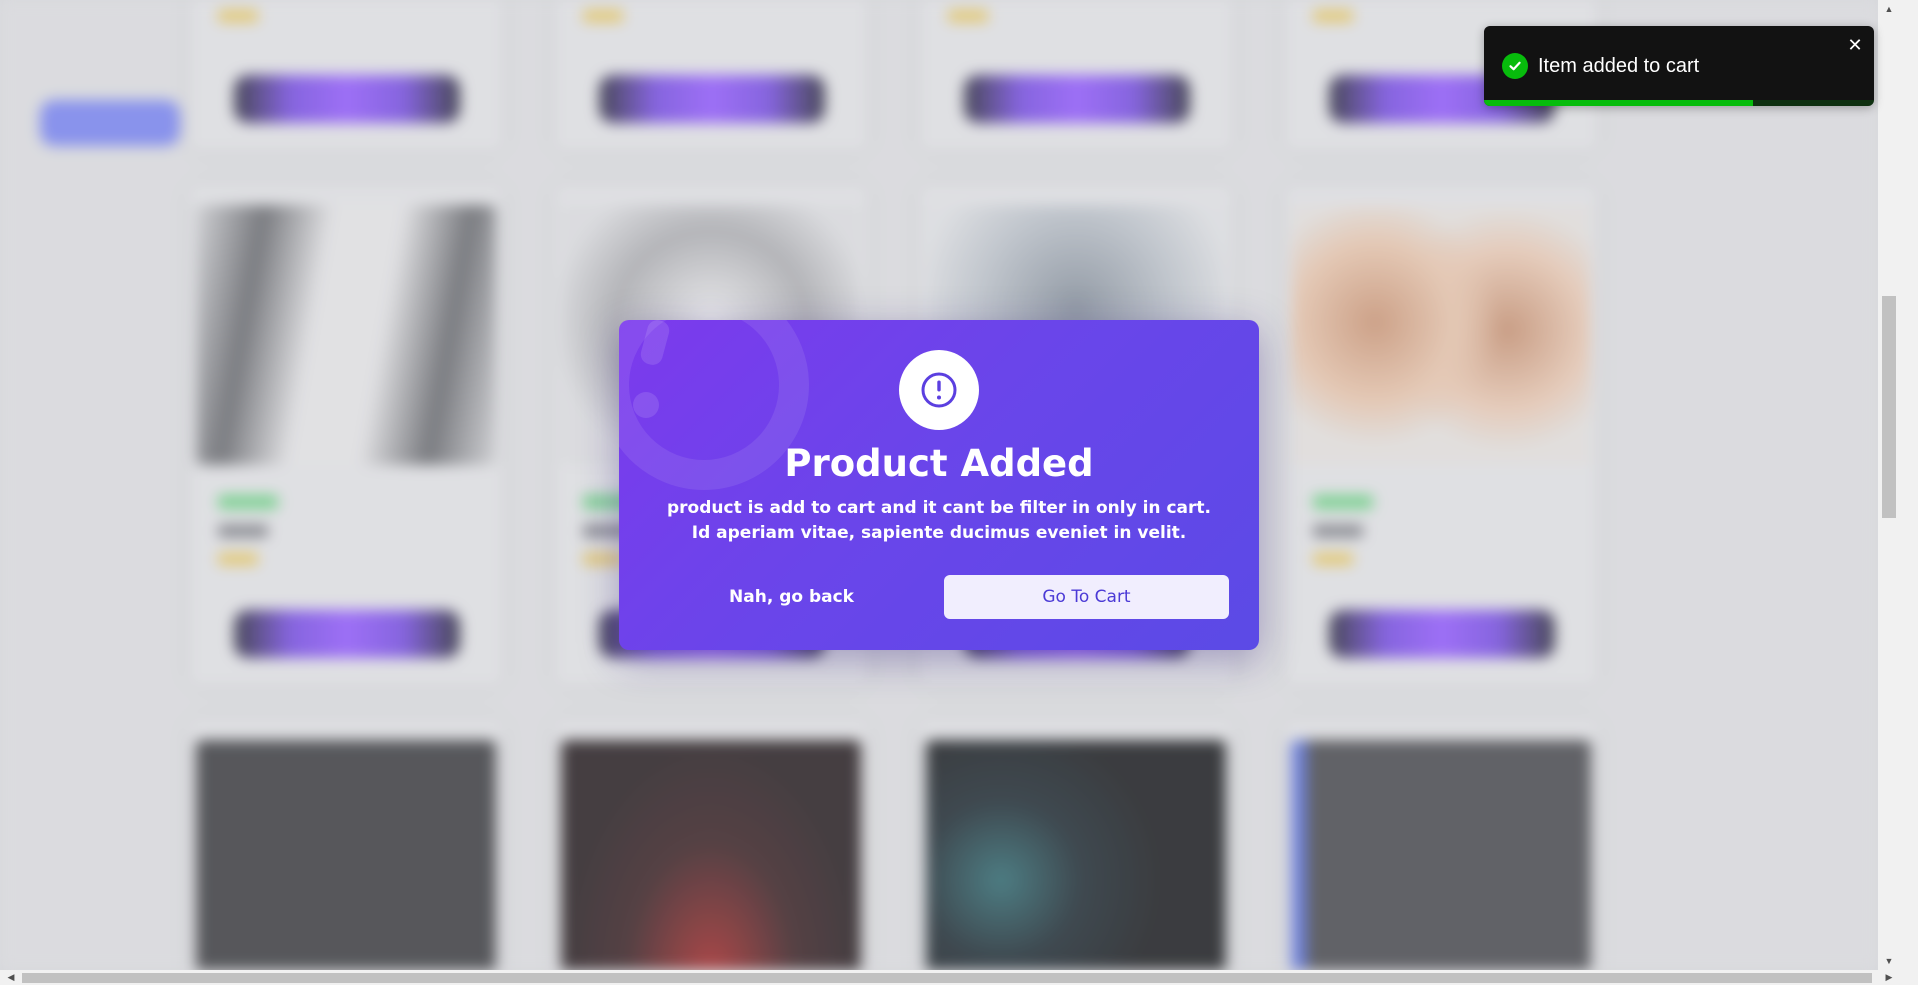 This screenshot has height=985, width=1918. Describe the element at coordinates (1619, 66) in the screenshot. I see `toast-message: Item added to cart` at that location.